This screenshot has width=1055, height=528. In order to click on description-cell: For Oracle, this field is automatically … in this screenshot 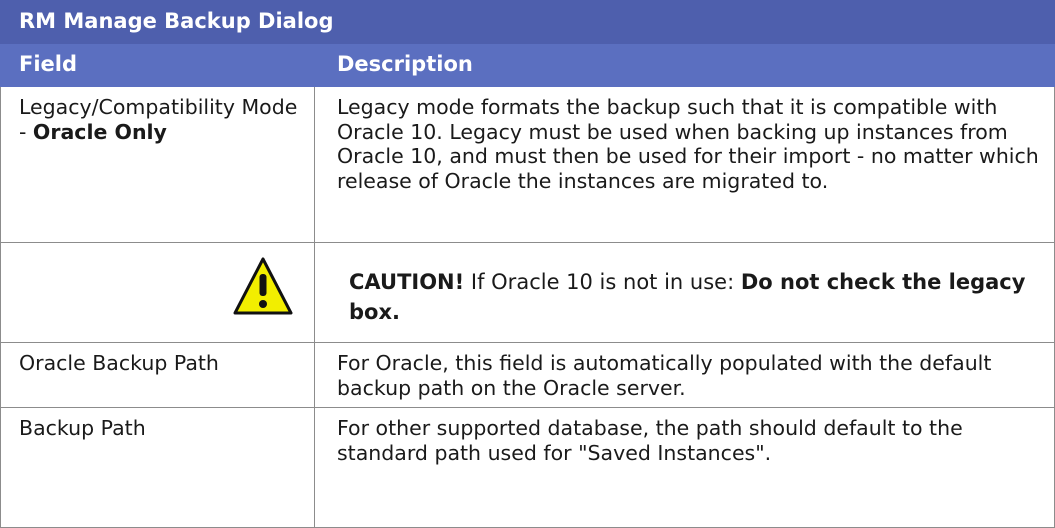, I will do `click(684, 375)`.